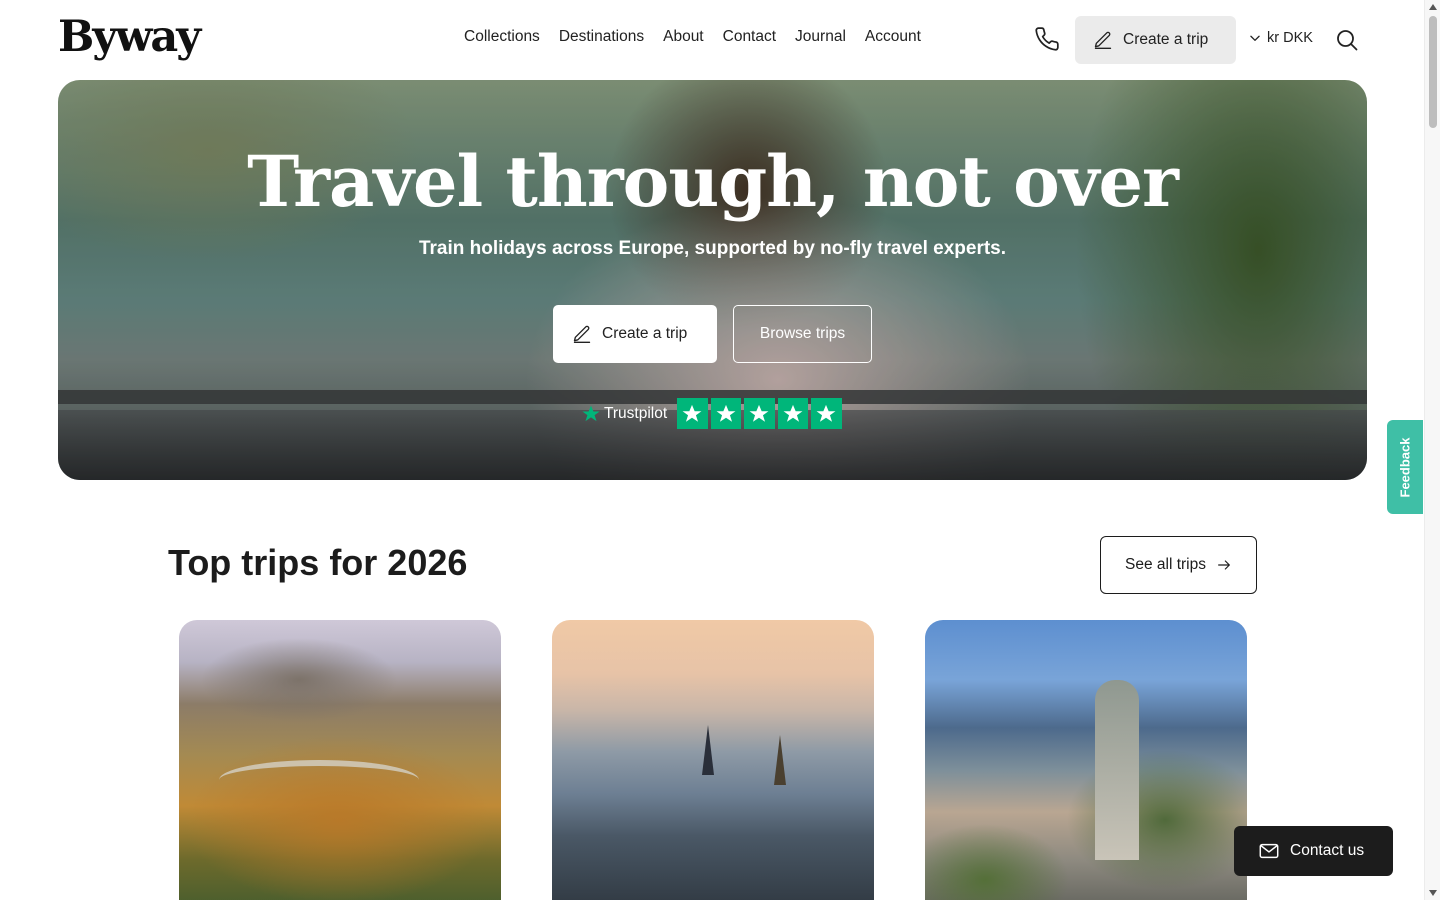 This screenshot has height=900, width=1440. I want to click on trustpilot-stars, so click(759, 413).